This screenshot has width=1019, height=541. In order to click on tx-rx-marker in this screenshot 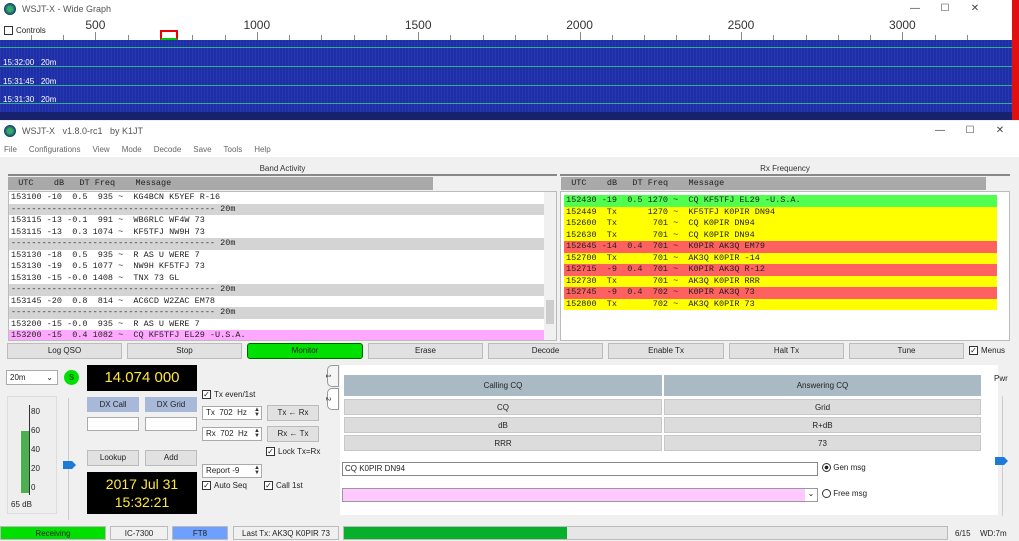, I will do `click(169, 35)`.